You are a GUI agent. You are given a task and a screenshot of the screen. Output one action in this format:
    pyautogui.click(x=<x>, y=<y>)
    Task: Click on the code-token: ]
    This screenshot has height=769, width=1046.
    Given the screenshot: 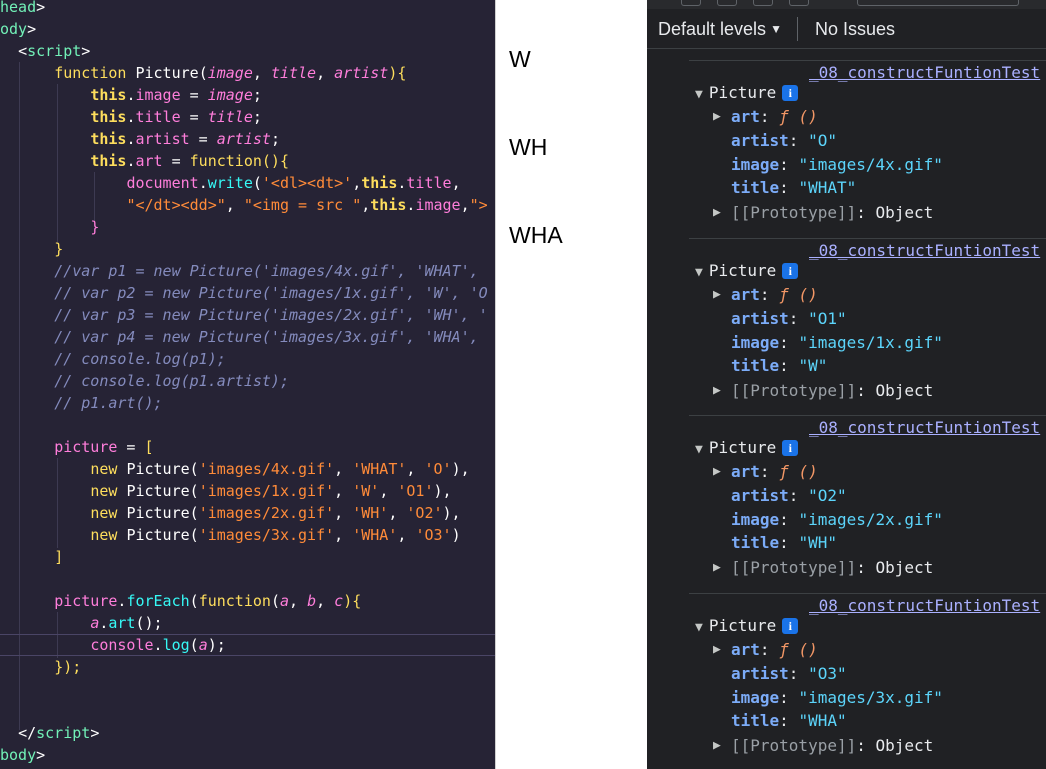 What is the action you would take?
    pyautogui.click(x=59, y=557)
    